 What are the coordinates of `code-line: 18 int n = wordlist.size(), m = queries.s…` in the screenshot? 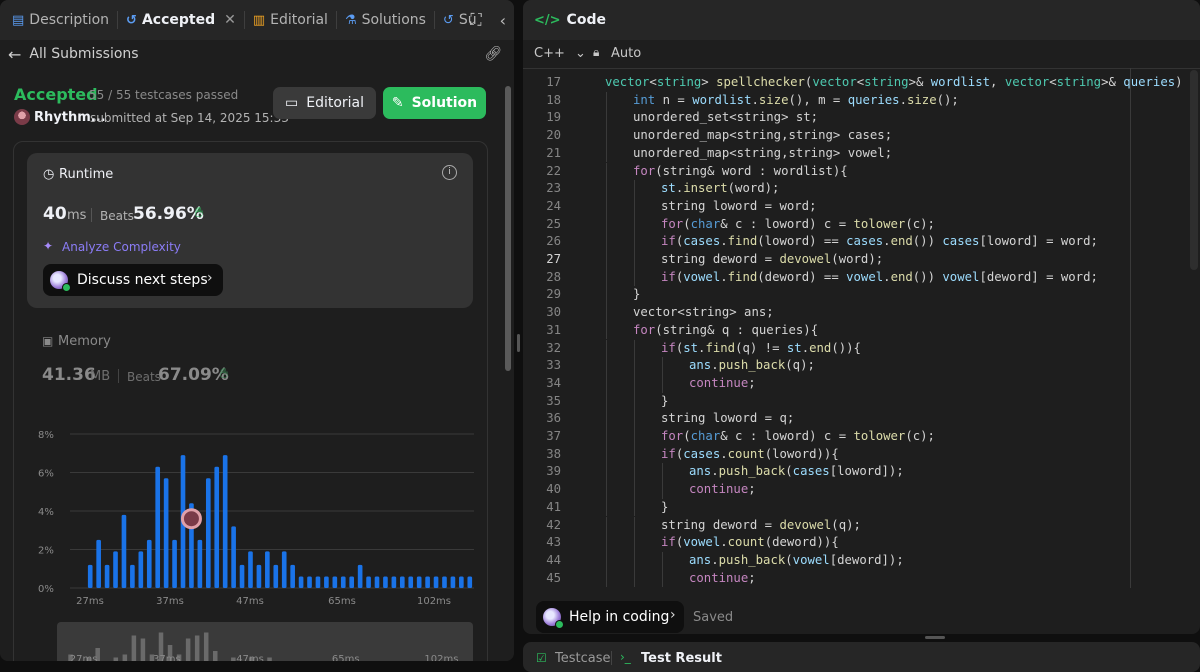 It's located at (861, 100).